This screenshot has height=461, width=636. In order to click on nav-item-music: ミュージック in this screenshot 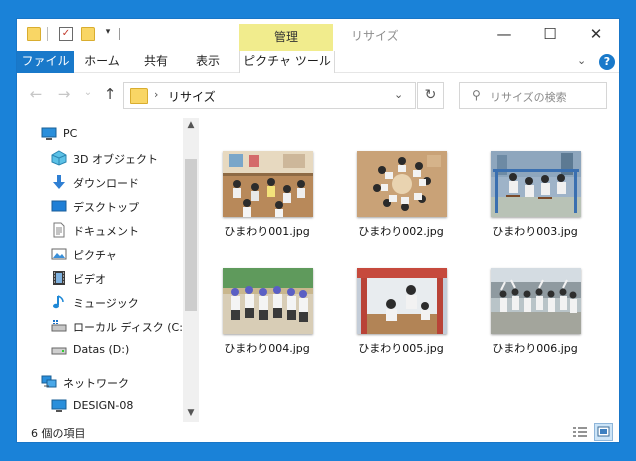, I will do `click(100, 302)`.